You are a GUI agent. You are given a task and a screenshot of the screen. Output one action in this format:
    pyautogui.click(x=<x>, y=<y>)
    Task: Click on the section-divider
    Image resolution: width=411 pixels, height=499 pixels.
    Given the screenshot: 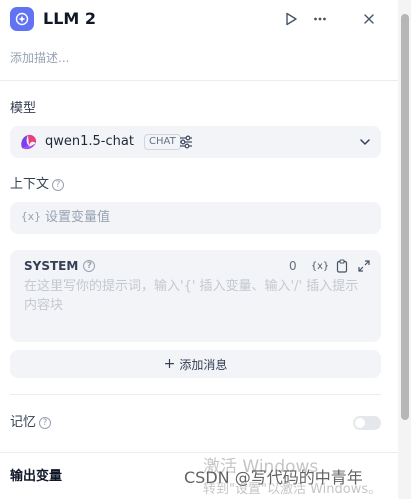 What is the action you would take?
    pyautogui.click(x=195, y=394)
    